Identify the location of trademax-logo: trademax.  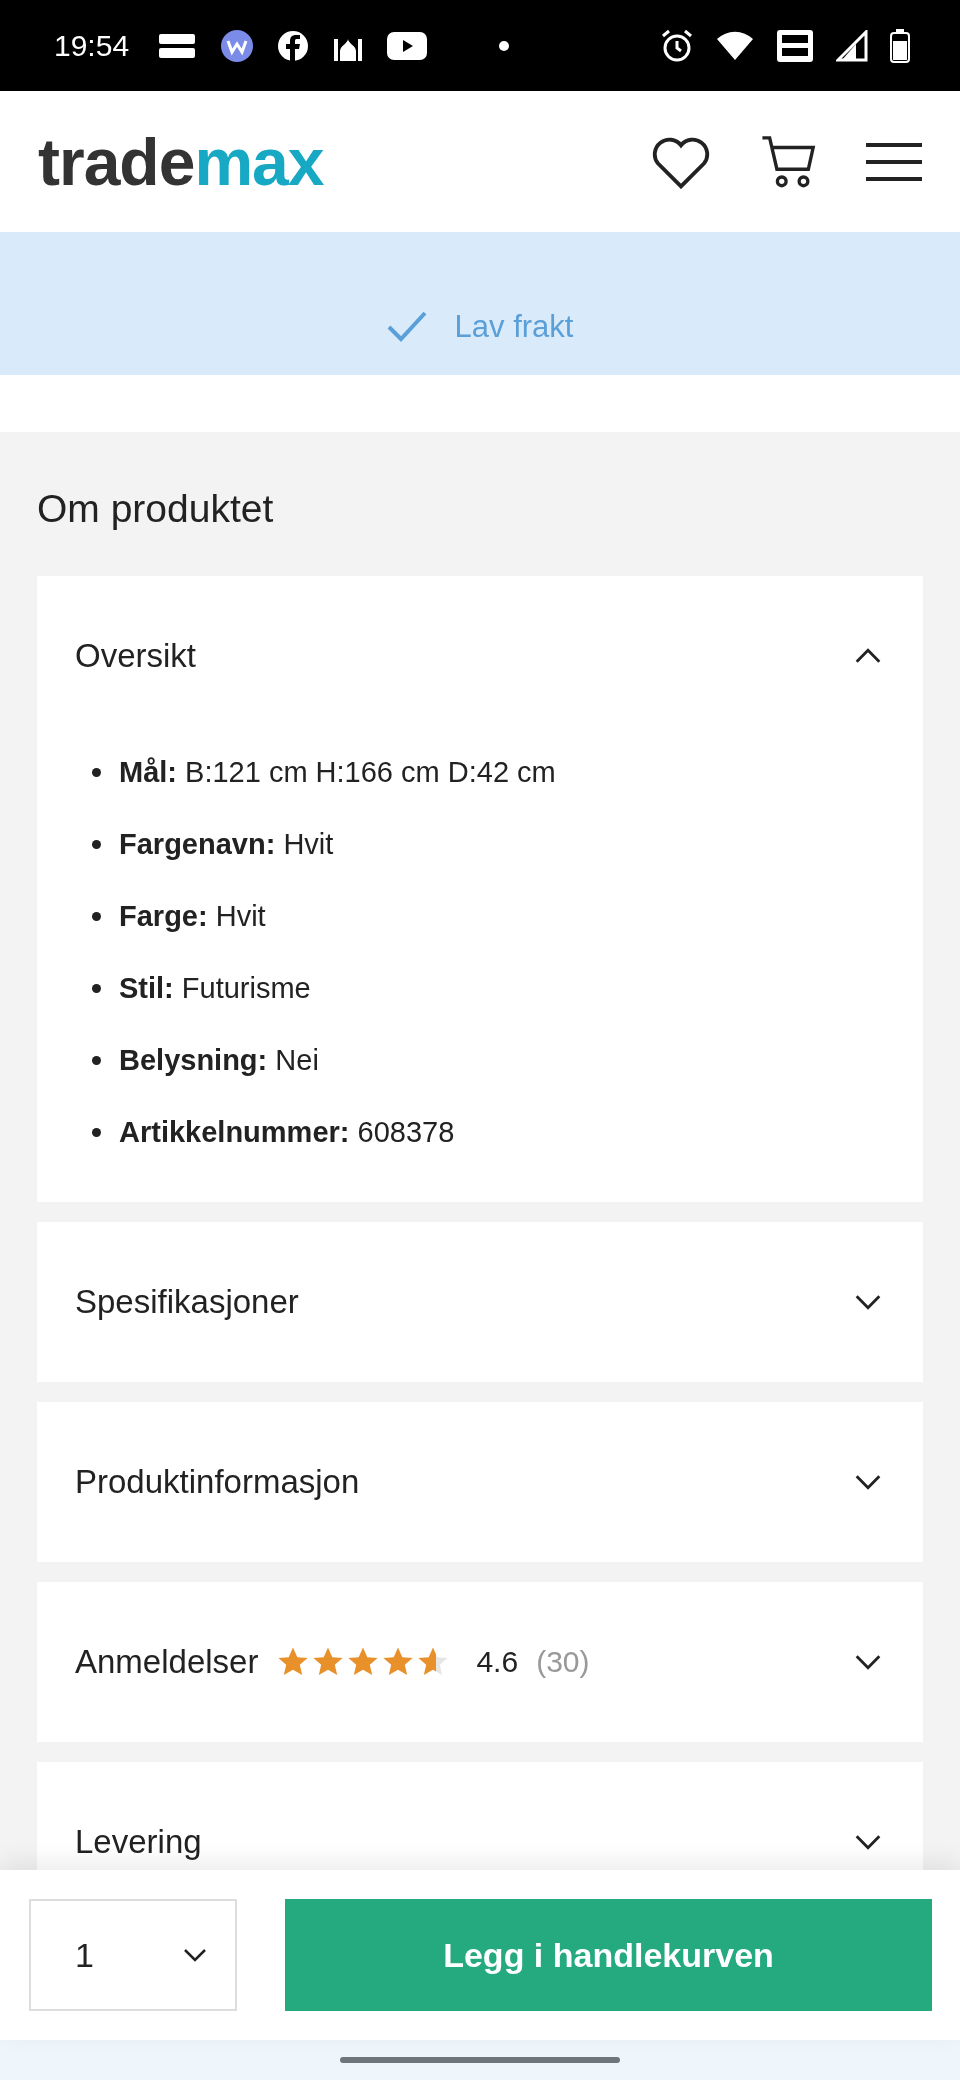
(181, 161).